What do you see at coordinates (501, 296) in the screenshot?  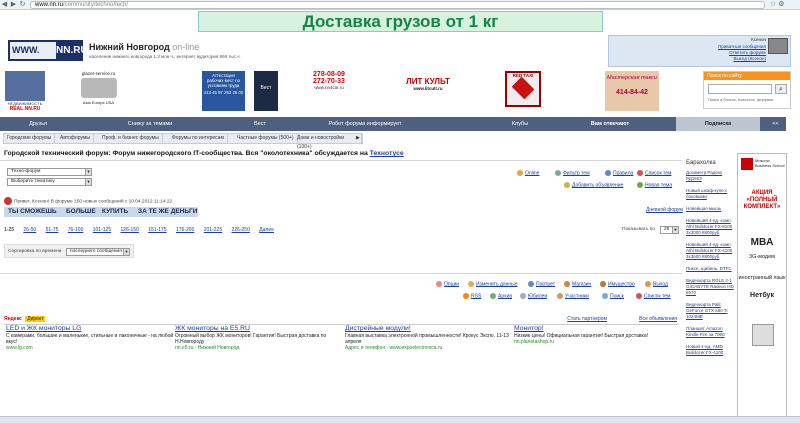 I see `archive-link: Архив` at bounding box center [501, 296].